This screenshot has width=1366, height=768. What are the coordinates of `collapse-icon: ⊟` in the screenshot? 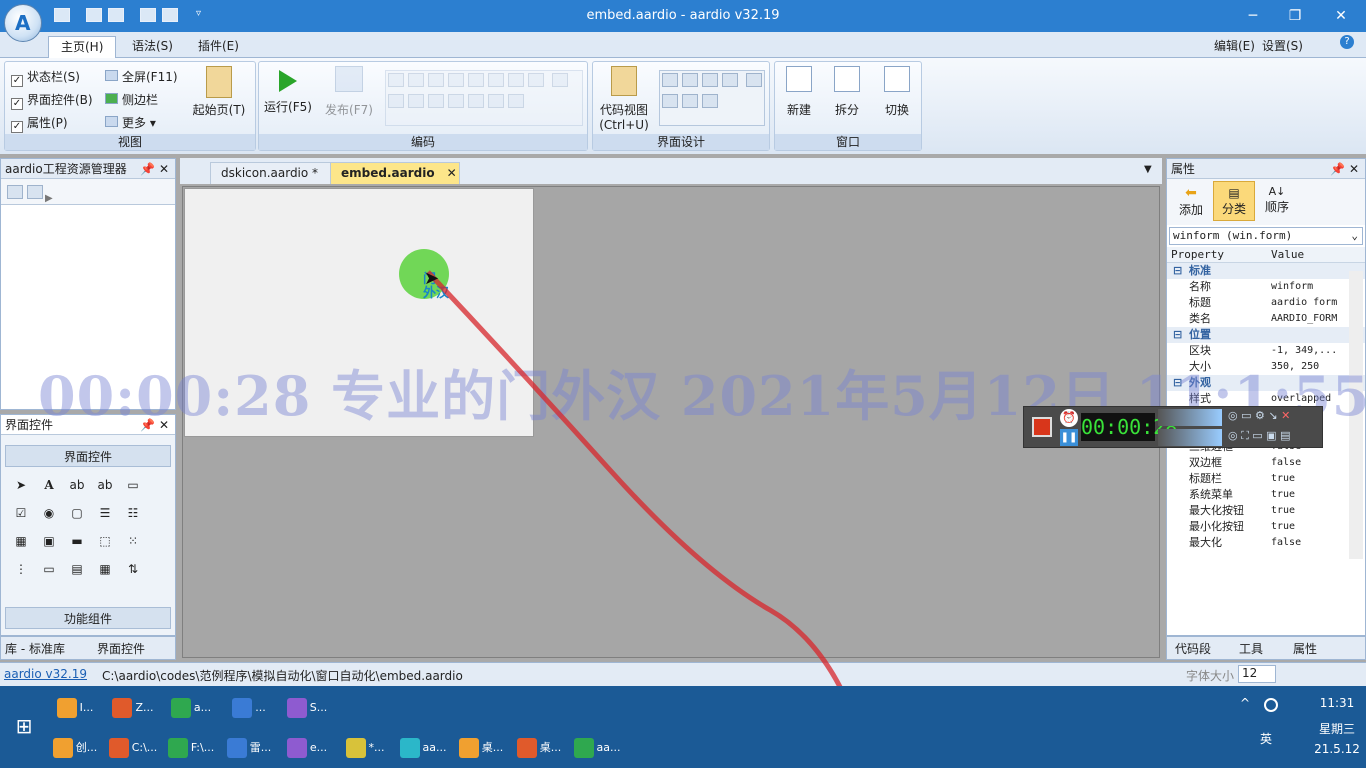 It's located at (1177, 335).